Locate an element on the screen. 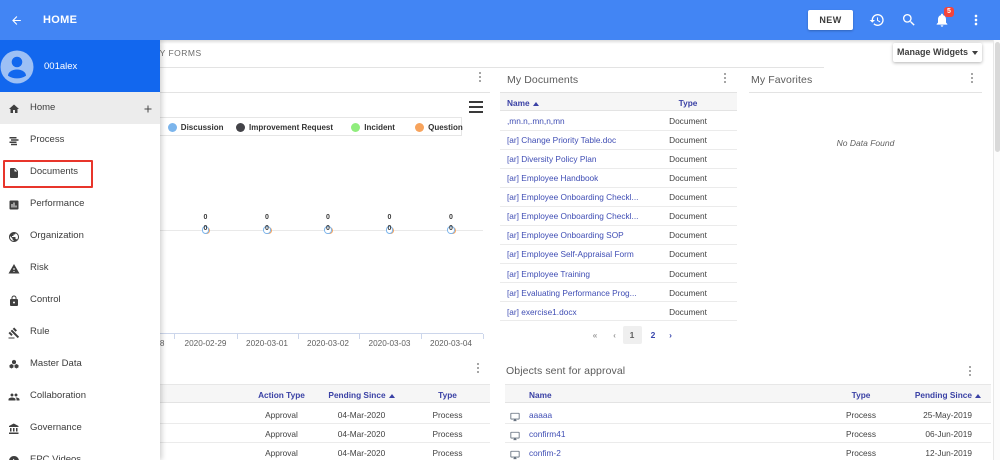  document-name-link: [ar] Employee Handbook is located at coordinates (552, 178).